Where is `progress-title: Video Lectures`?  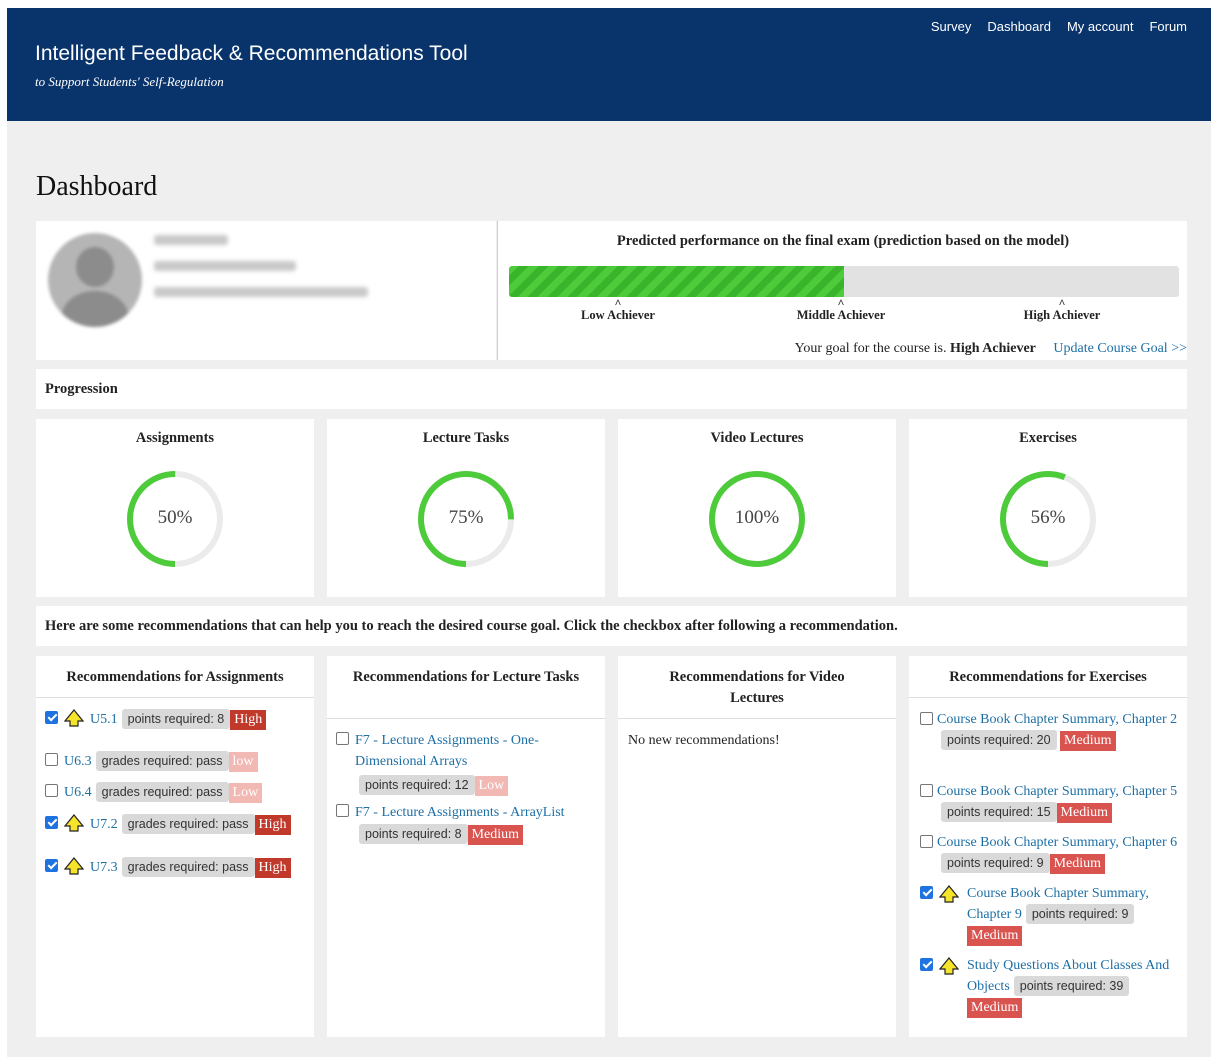 progress-title: Video Lectures is located at coordinates (757, 438).